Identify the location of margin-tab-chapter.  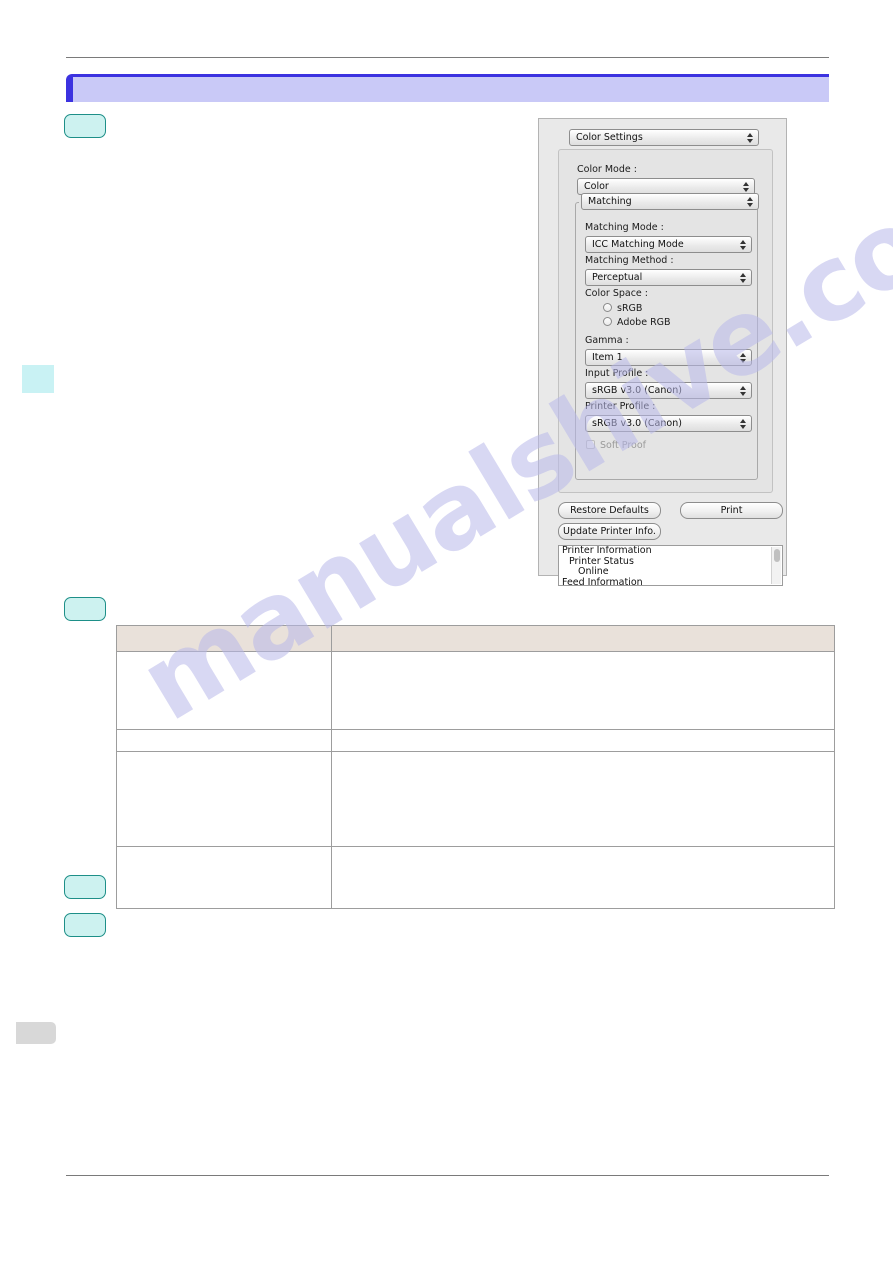
(38, 379).